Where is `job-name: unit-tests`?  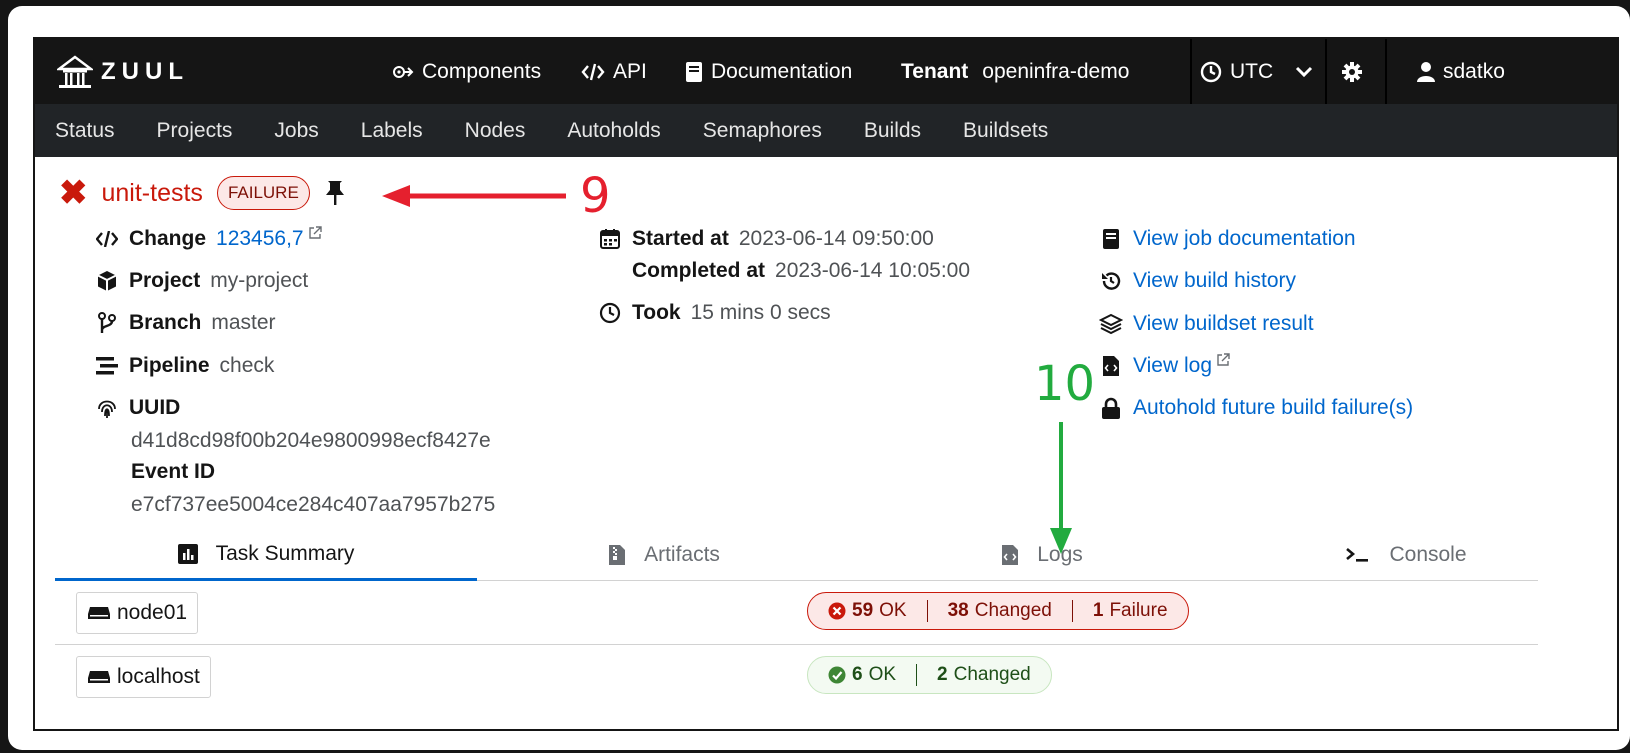
job-name: unit-tests is located at coordinates (152, 192).